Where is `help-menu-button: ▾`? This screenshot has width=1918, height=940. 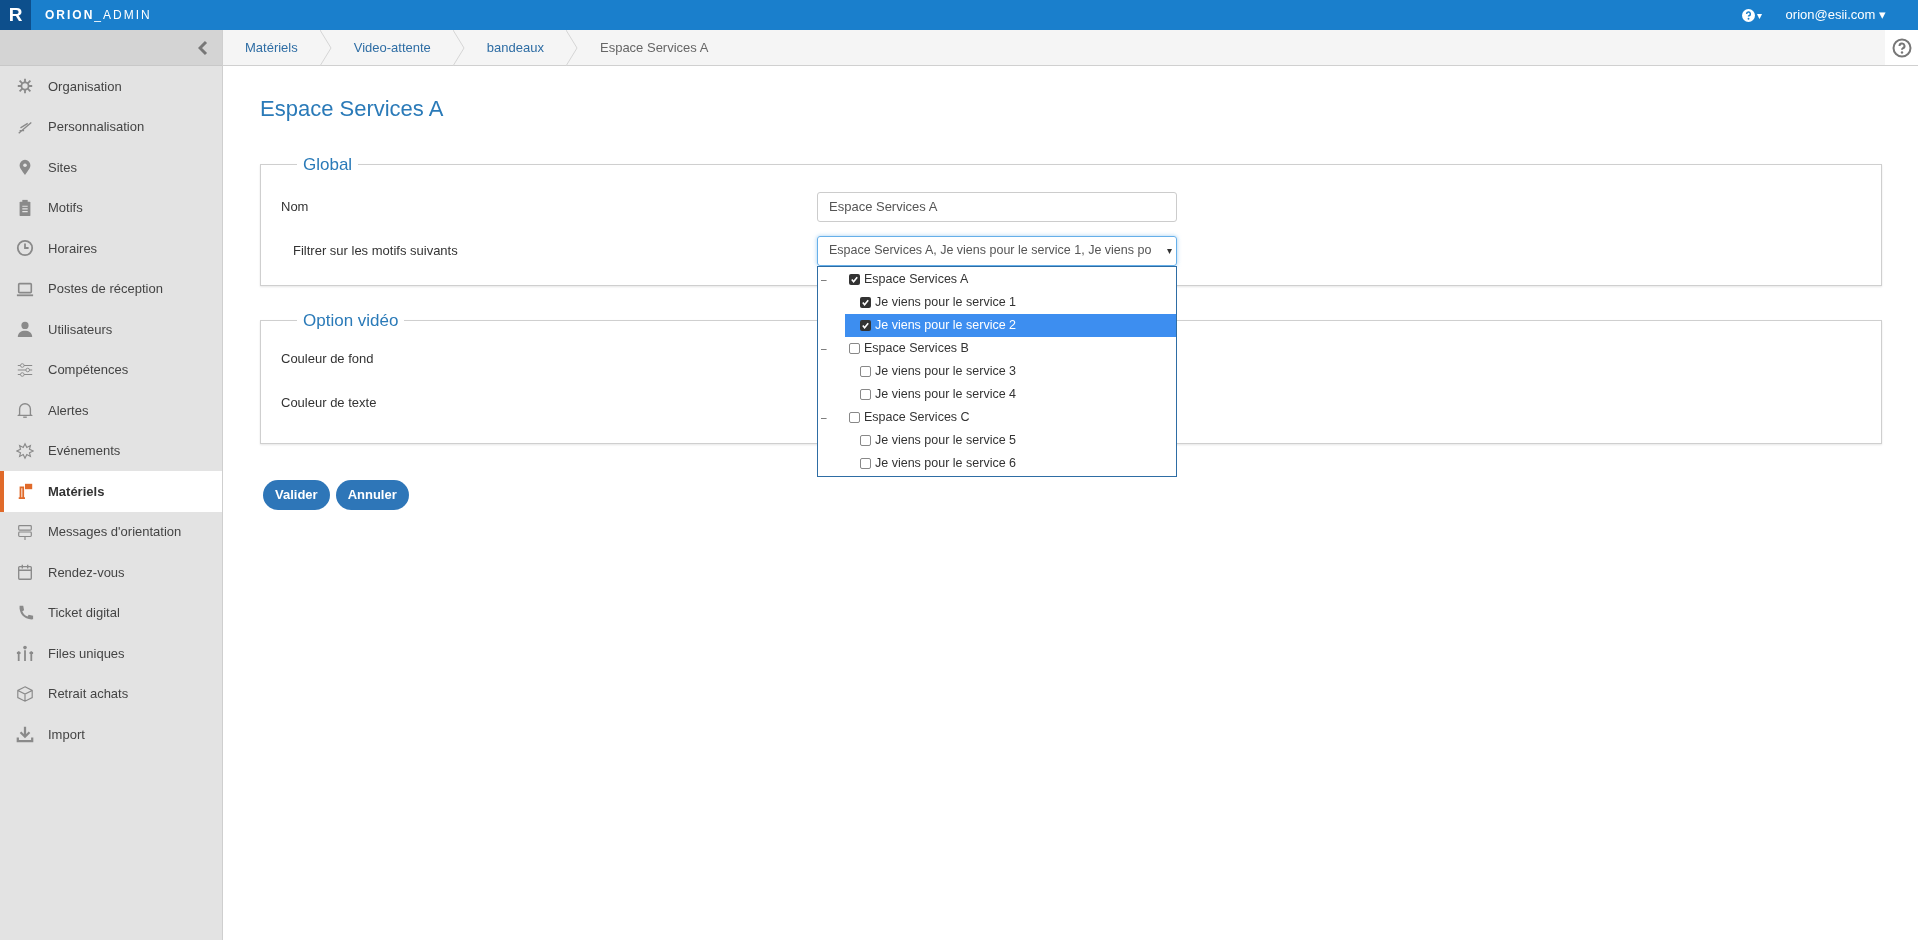
help-menu-button: ▾ is located at coordinates (1751, 15).